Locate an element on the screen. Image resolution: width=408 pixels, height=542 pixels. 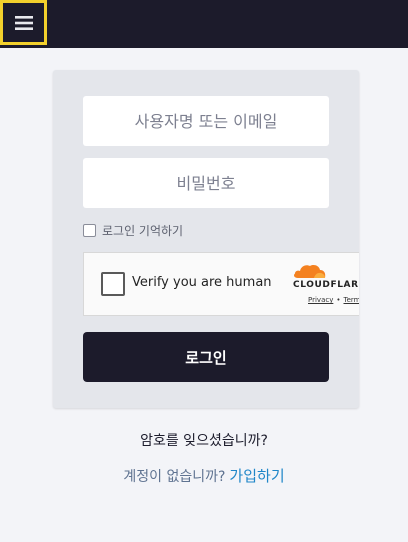
remember-me-row: 로그인 기억하기 is located at coordinates (133, 230).